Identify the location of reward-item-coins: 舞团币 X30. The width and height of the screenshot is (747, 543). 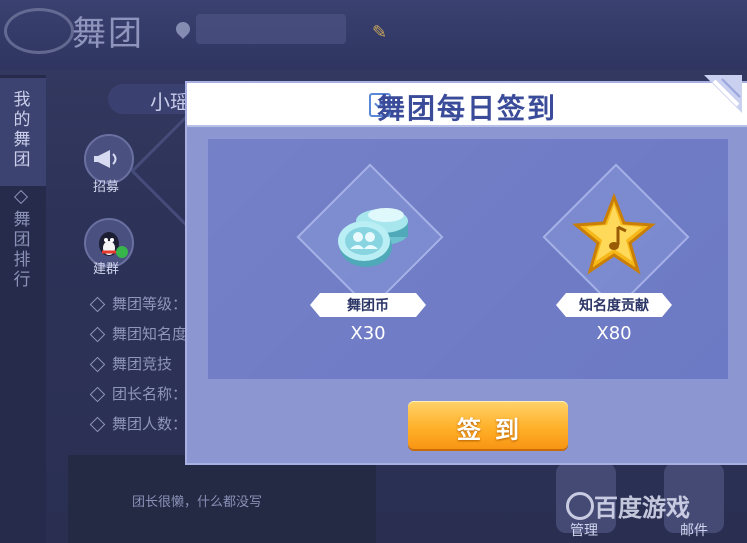
(368, 269).